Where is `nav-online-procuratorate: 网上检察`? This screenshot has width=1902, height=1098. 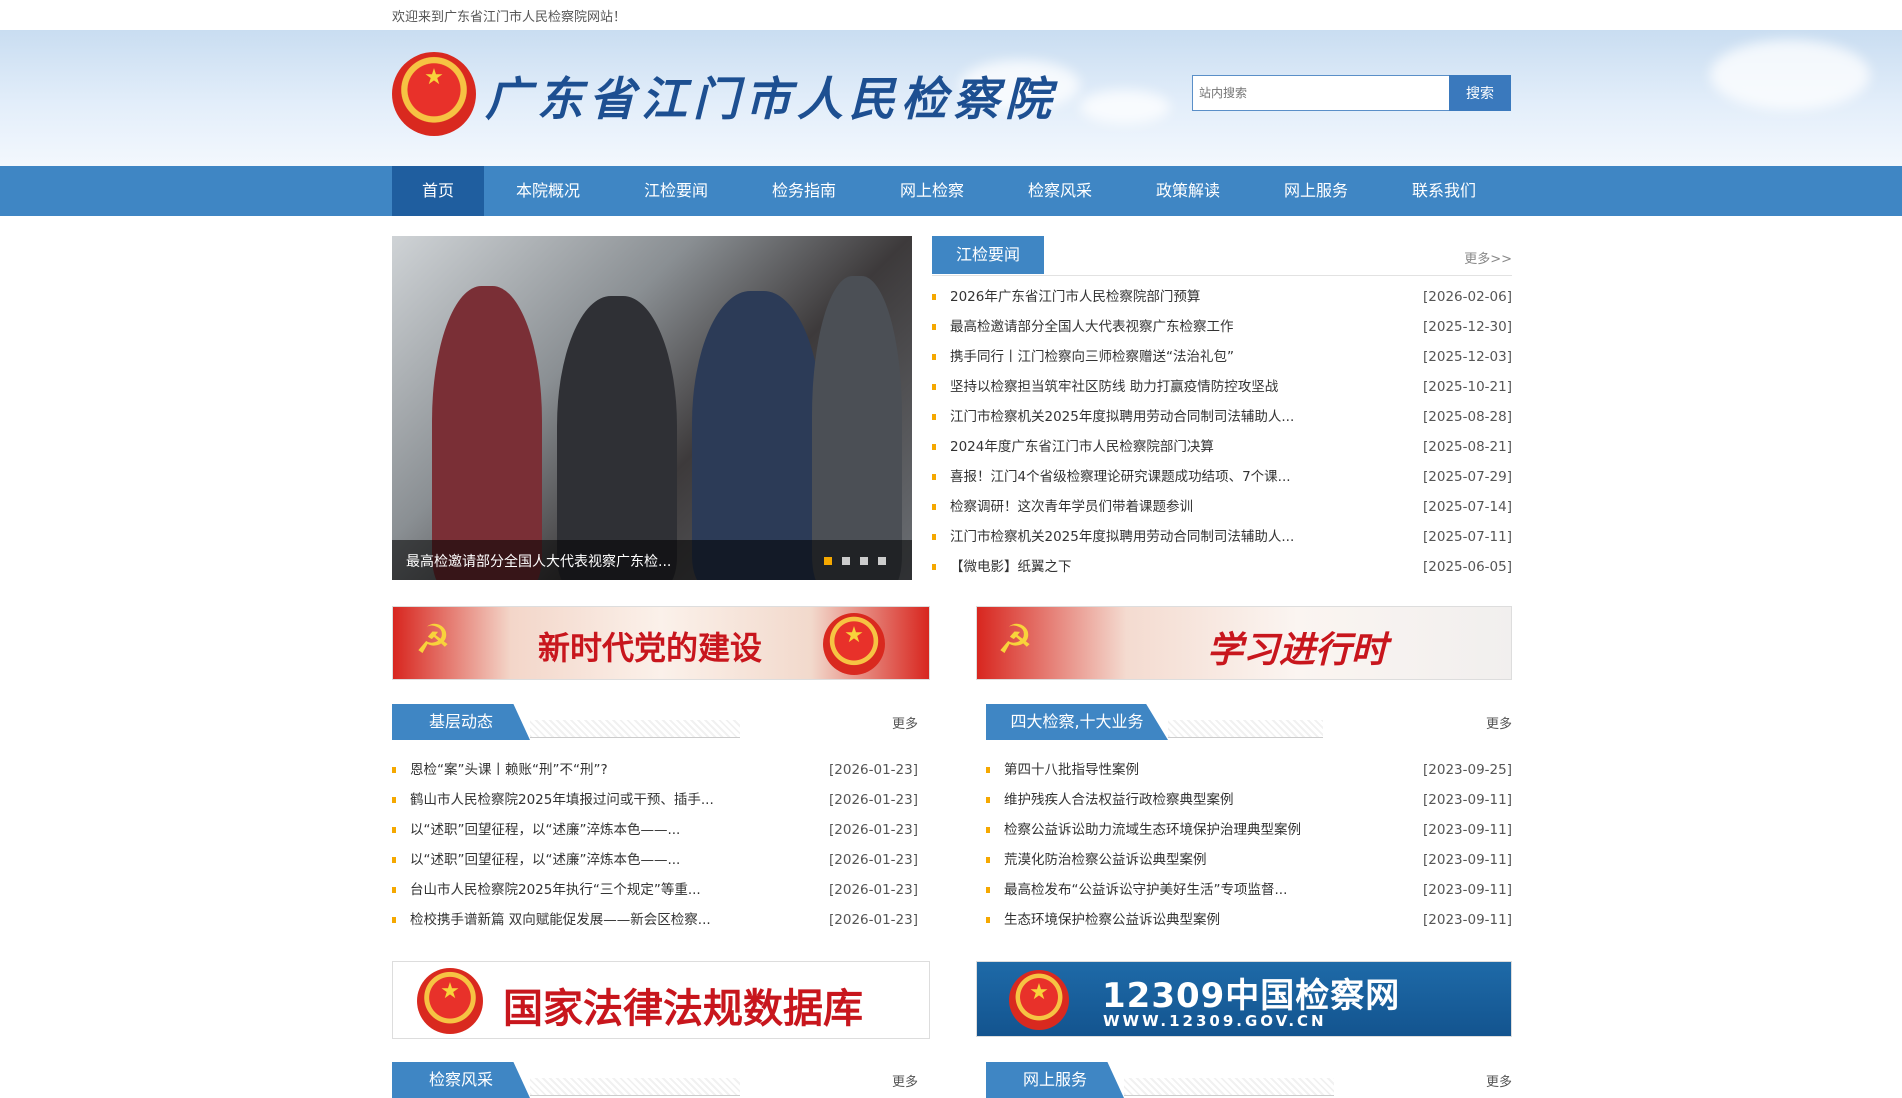 nav-online-procuratorate: 网上检察 is located at coordinates (932, 191).